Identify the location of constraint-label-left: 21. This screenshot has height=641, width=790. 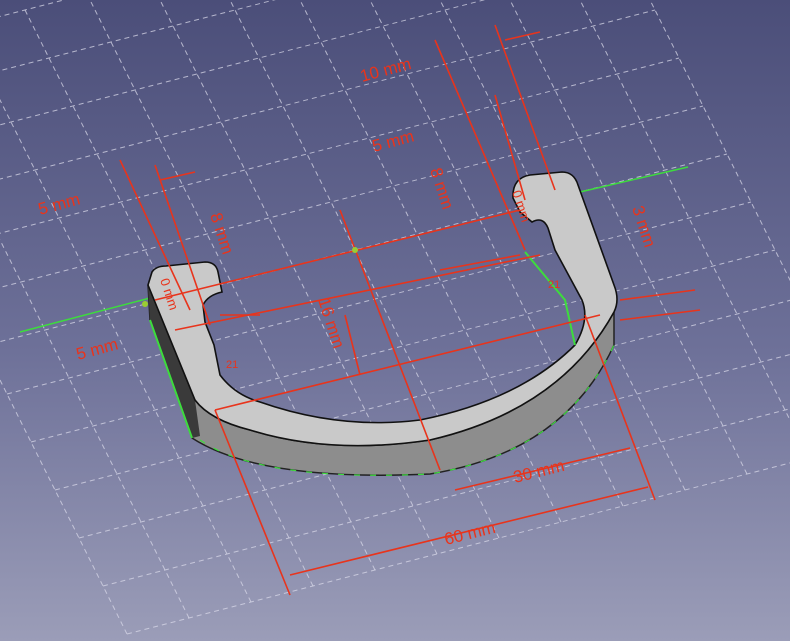
(232, 365).